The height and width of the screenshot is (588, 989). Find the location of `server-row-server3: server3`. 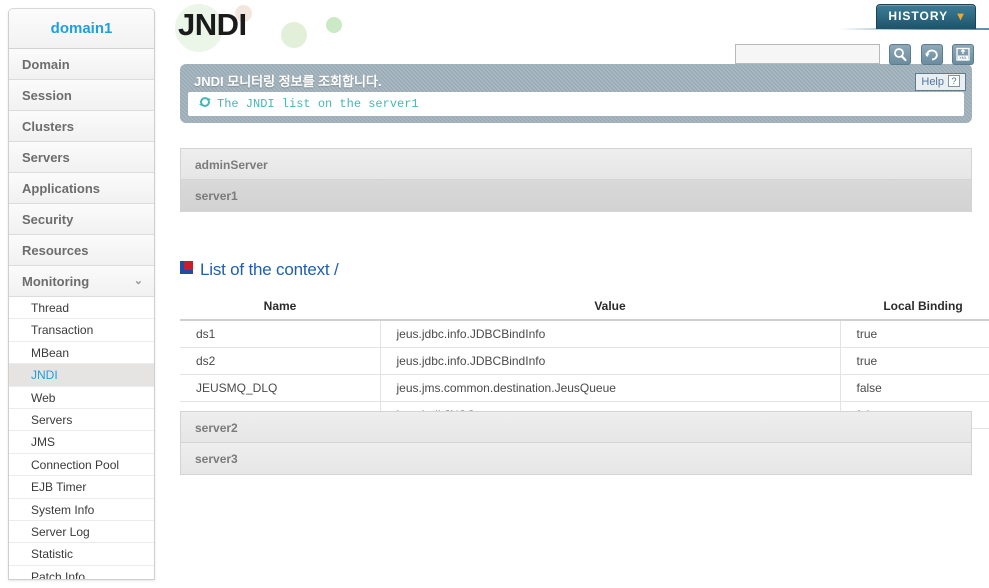

server-row-server3: server3 is located at coordinates (576, 459).